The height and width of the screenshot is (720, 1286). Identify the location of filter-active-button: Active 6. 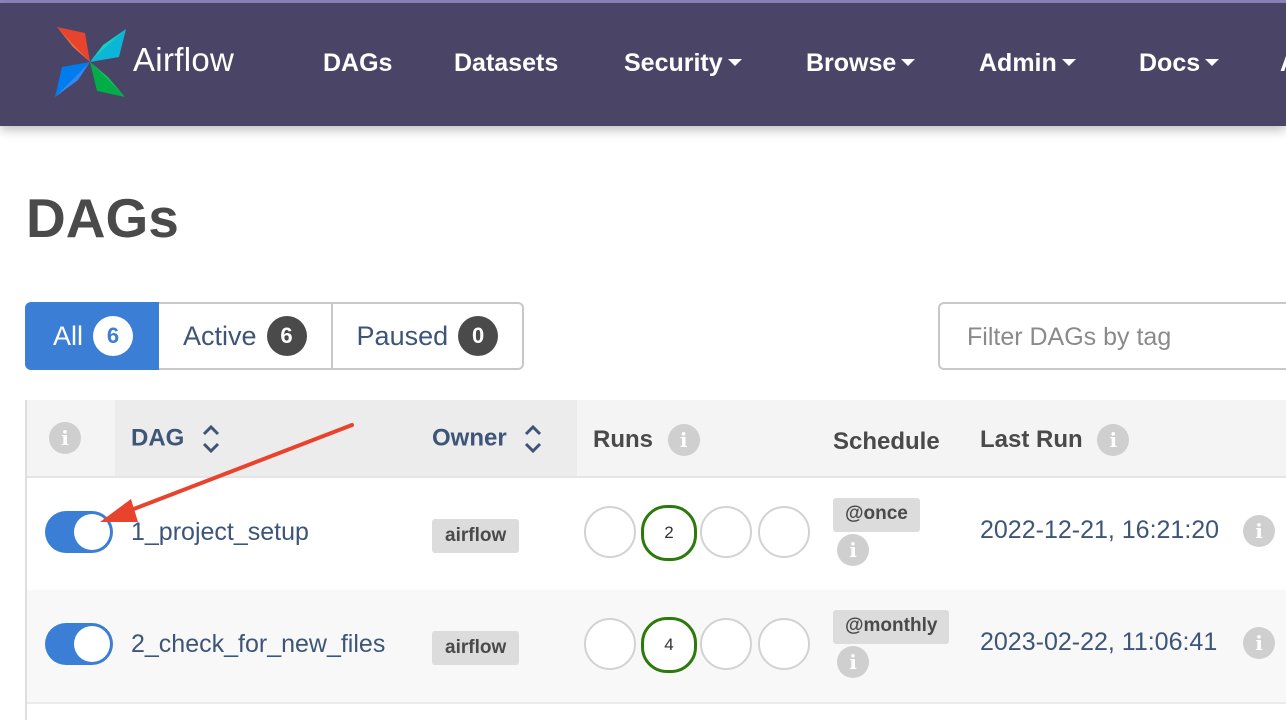
(245, 336).